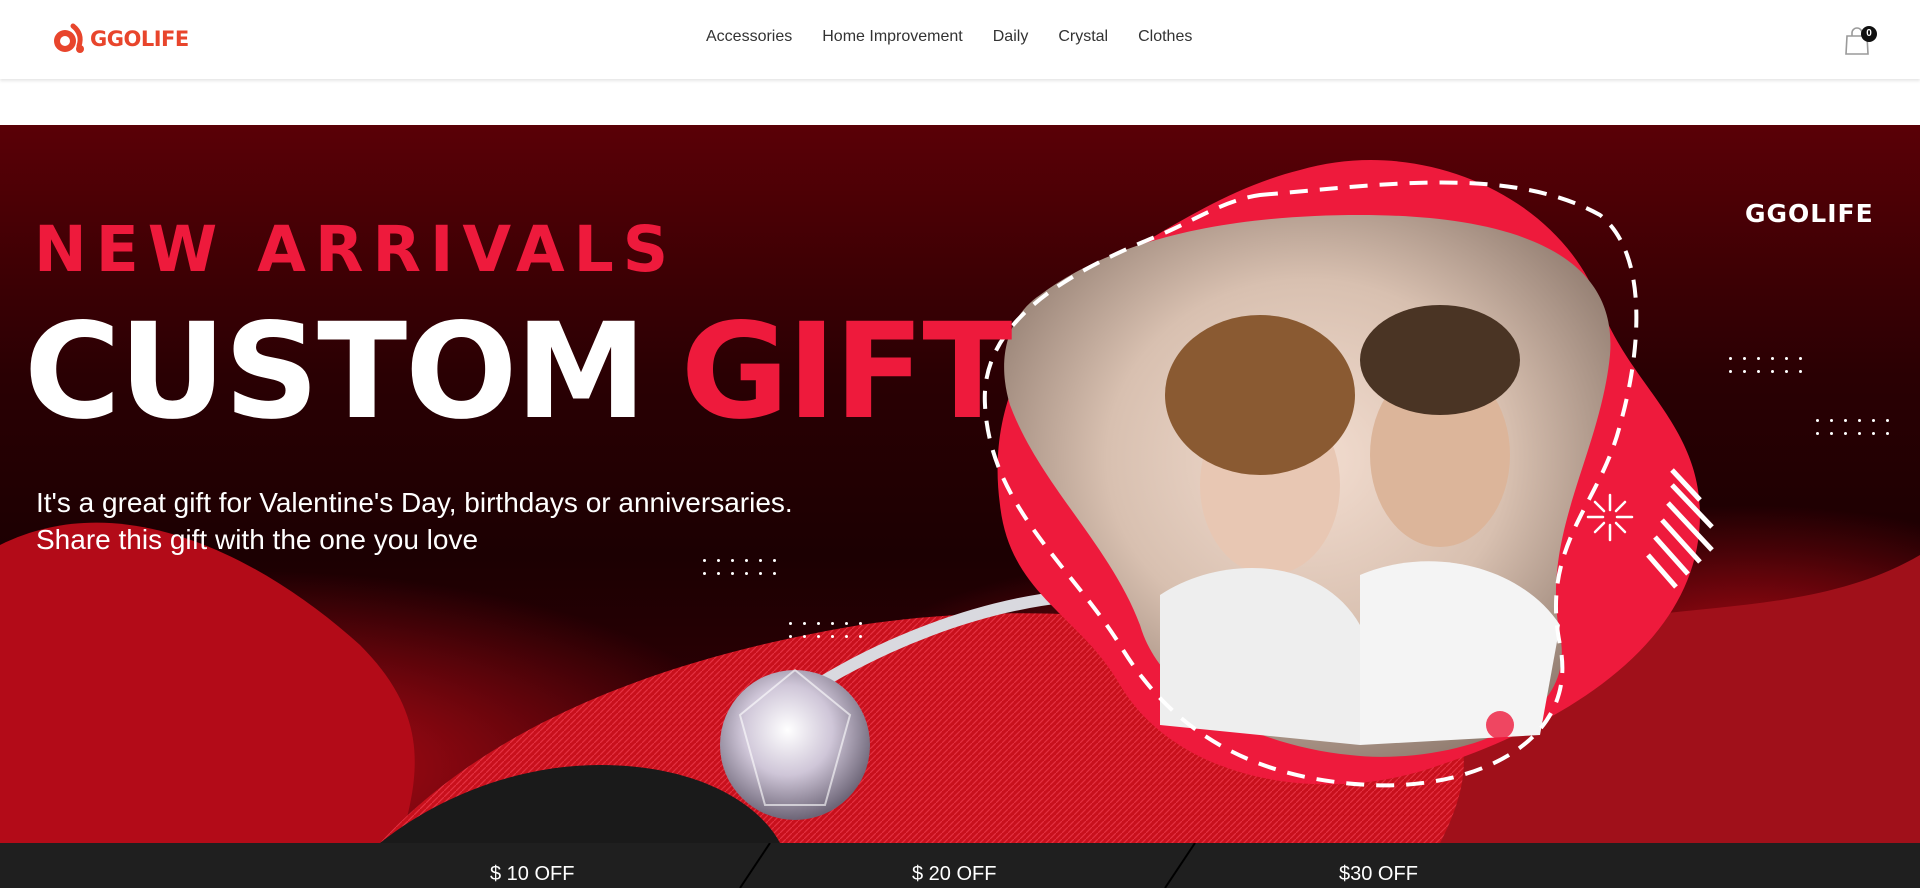 This screenshot has height=888, width=1920. Describe the element at coordinates (1869, 34) in the screenshot. I see `cart-count-badge: 0` at that location.